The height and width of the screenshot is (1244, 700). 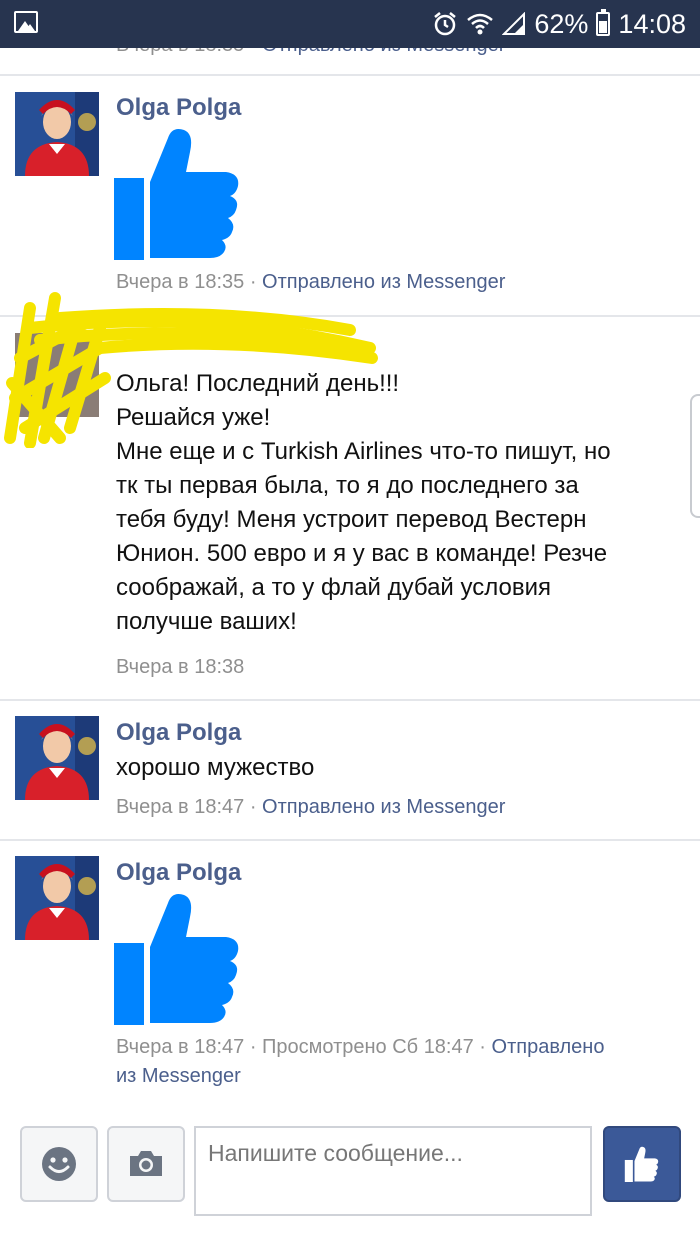 I want to click on source-link: Отправлено из Messenger, so click(x=383, y=807).